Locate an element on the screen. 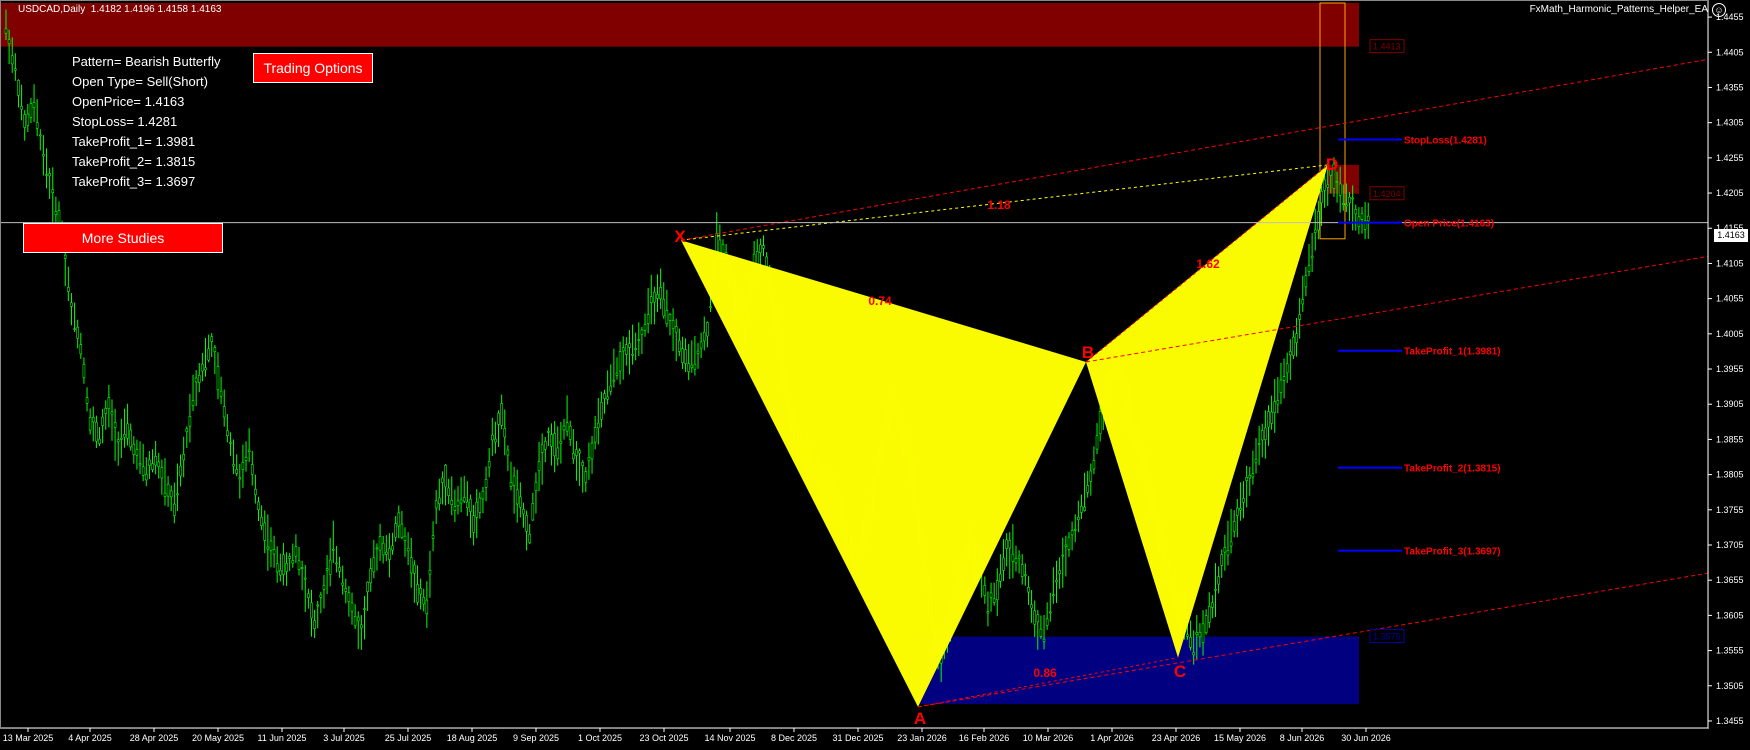 Image resolution: width=1750 pixels, height=750 pixels. stop-loss-text: StopLoss= 1.4281 is located at coordinates (125, 121).